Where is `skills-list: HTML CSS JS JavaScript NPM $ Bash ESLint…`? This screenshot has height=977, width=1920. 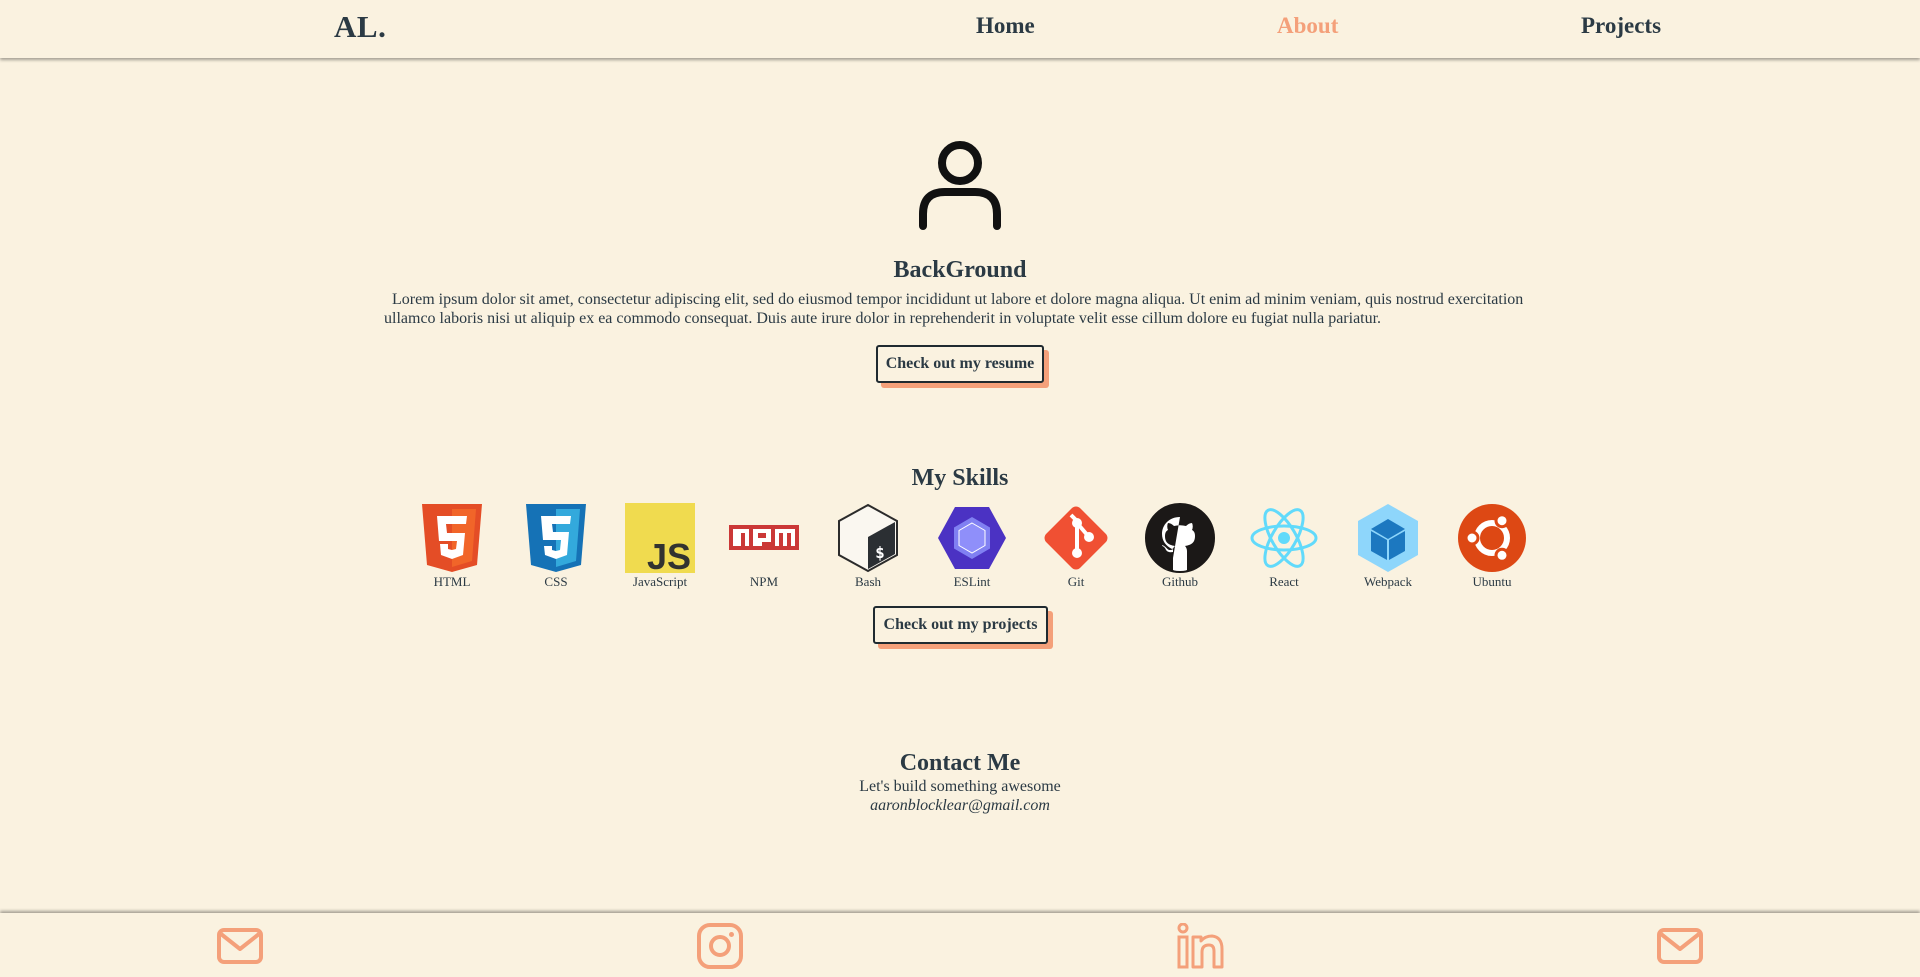
skills-list: HTML CSS JS JavaScript NPM $ Bash ESLint… is located at coordinates (963, 546).